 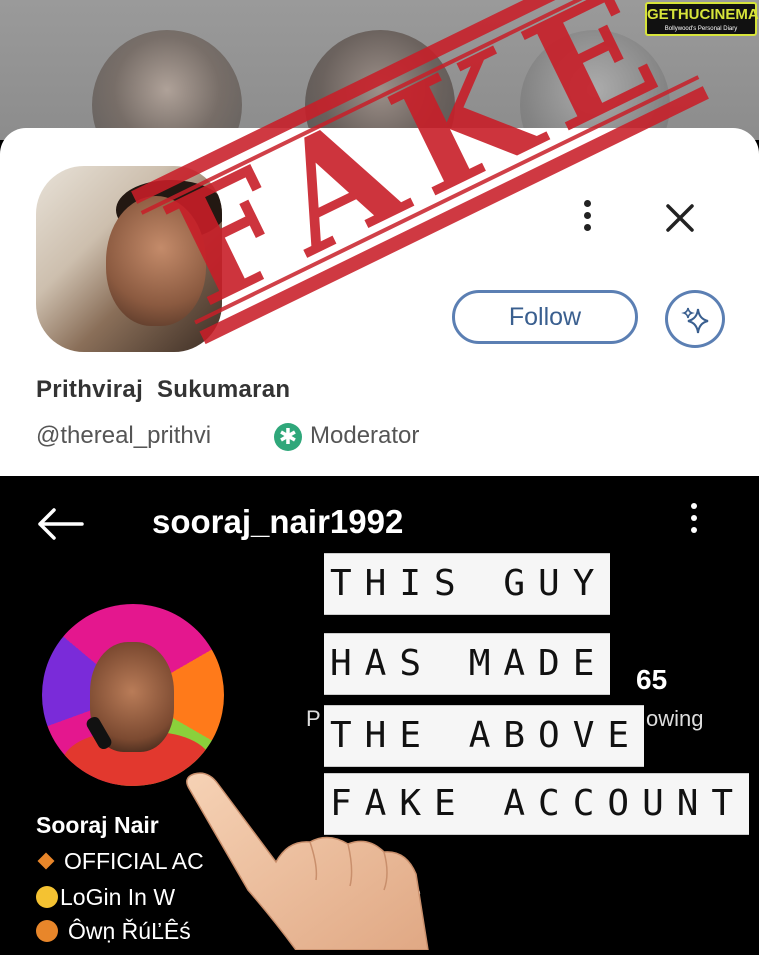 What do you see at coordinates (46, 861) in the screenshot?
I see `diamond-icon` at bounding box center [46, 861].